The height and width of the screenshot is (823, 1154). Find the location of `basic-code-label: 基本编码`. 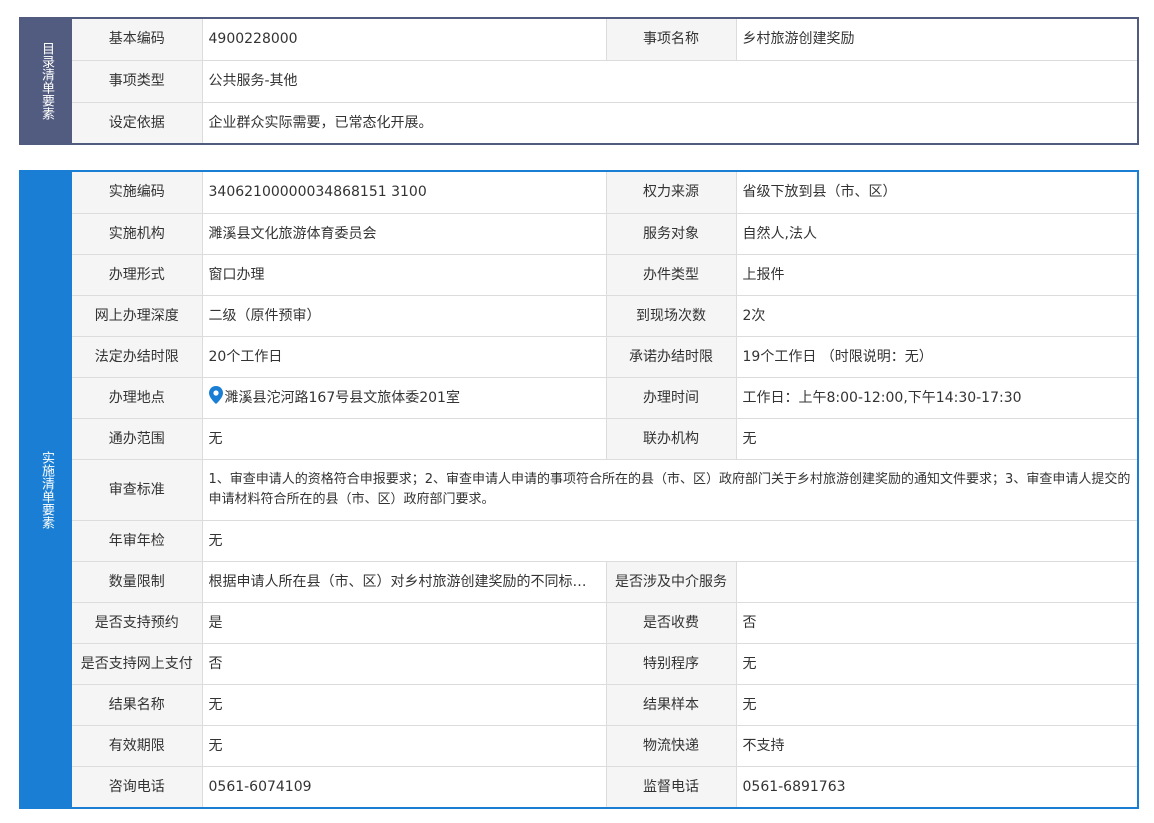

basic-code-label: 基本编码 is located at coordinates (137, 40).